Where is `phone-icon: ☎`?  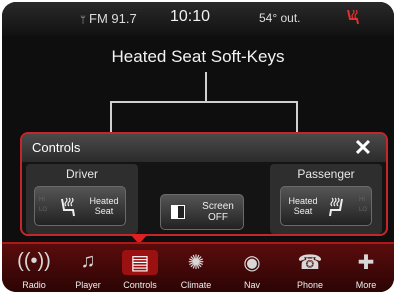
phone-icon: ☎ is located at coordinates (310, 263).